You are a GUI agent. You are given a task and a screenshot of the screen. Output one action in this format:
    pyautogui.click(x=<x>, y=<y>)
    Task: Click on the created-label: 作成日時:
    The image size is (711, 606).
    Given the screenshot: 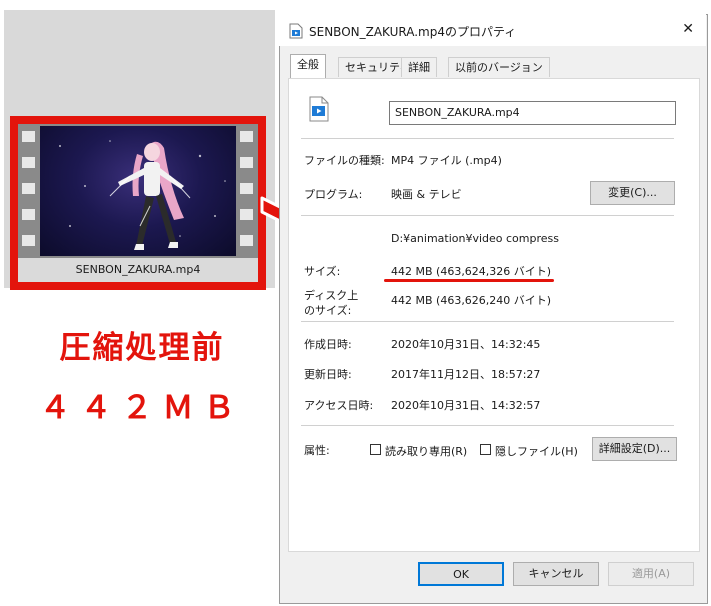 What is the action you would take?
    pyautogui.click(x=328, y=344)
    